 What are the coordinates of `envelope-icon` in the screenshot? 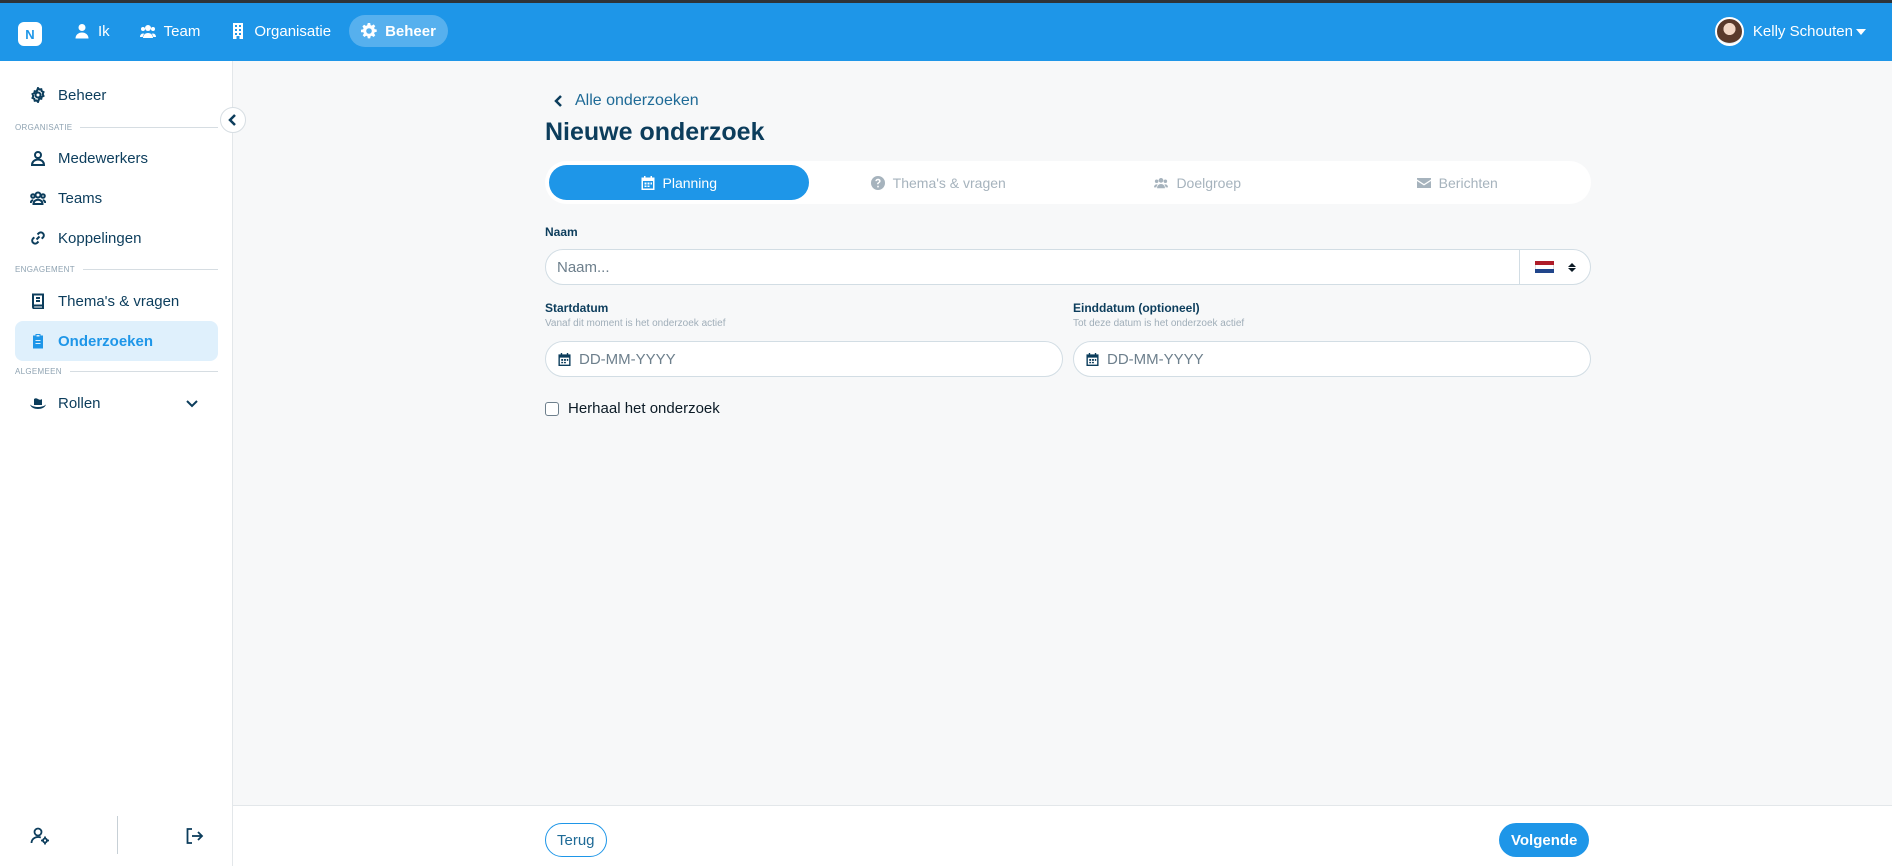 It's located at (1423, 182).